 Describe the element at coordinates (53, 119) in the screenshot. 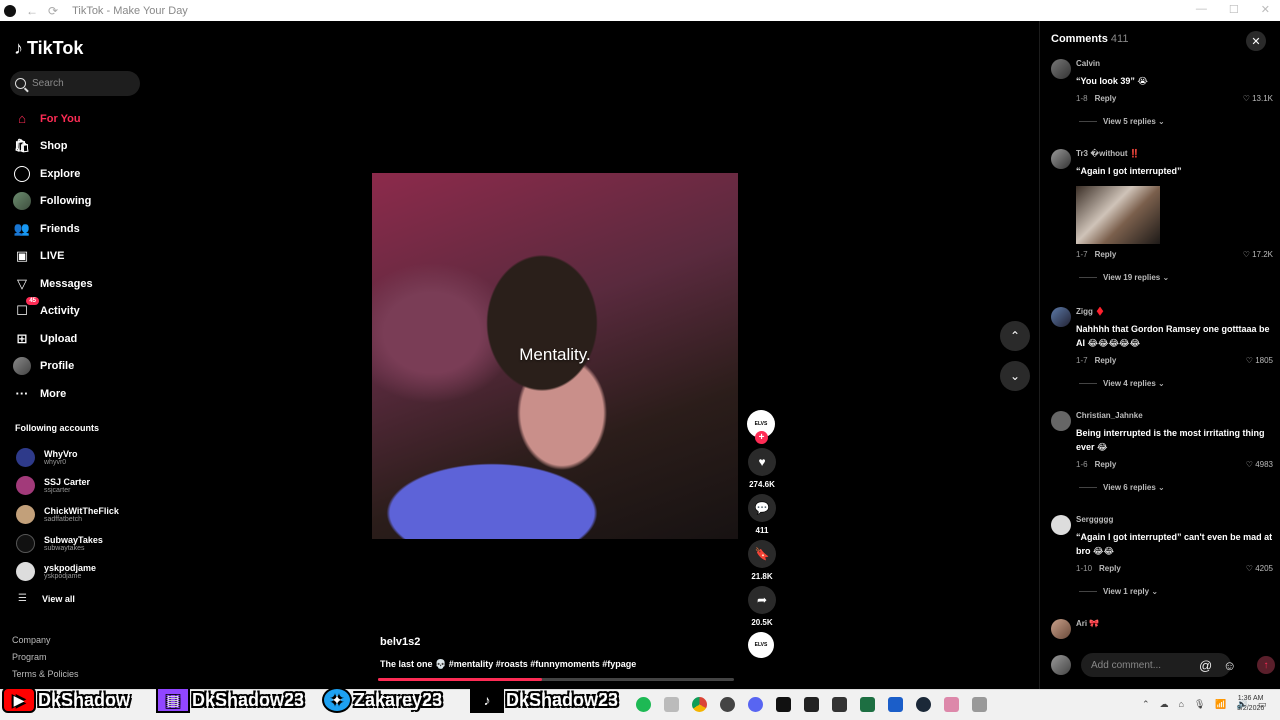

I see `nav-item-for-you: ⌂ For You` at that location.